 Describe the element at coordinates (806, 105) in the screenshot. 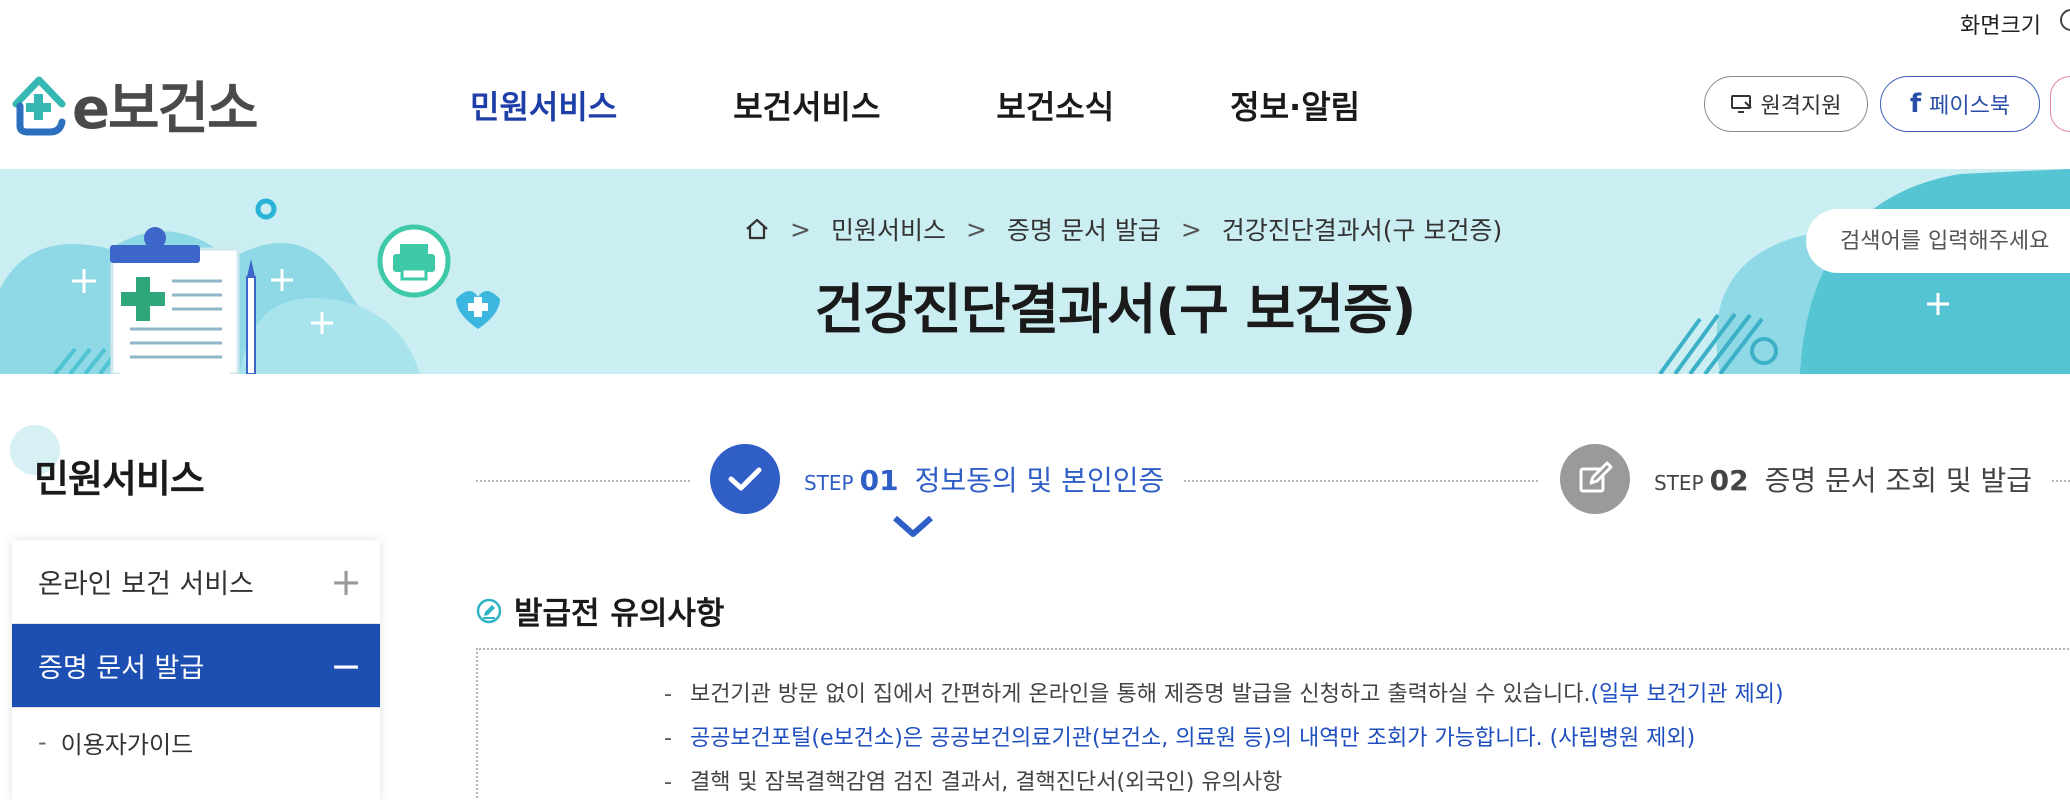

I see `gnb-health-service: 보건서비스` at that location.